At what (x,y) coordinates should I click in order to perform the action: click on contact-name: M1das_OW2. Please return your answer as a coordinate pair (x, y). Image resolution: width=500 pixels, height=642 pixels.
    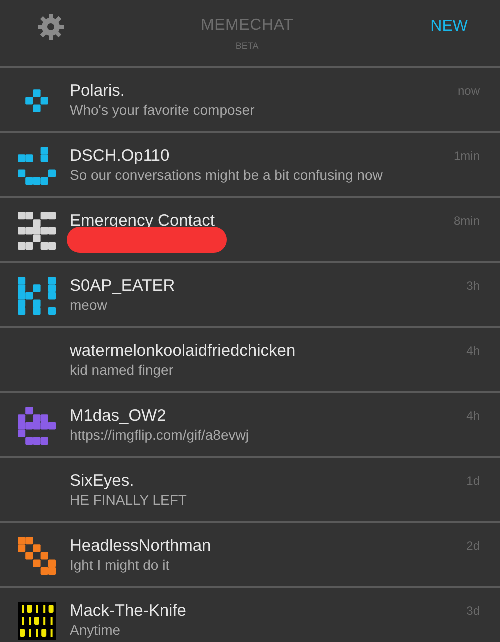
    Looking at the image, I should click on (119, 416).